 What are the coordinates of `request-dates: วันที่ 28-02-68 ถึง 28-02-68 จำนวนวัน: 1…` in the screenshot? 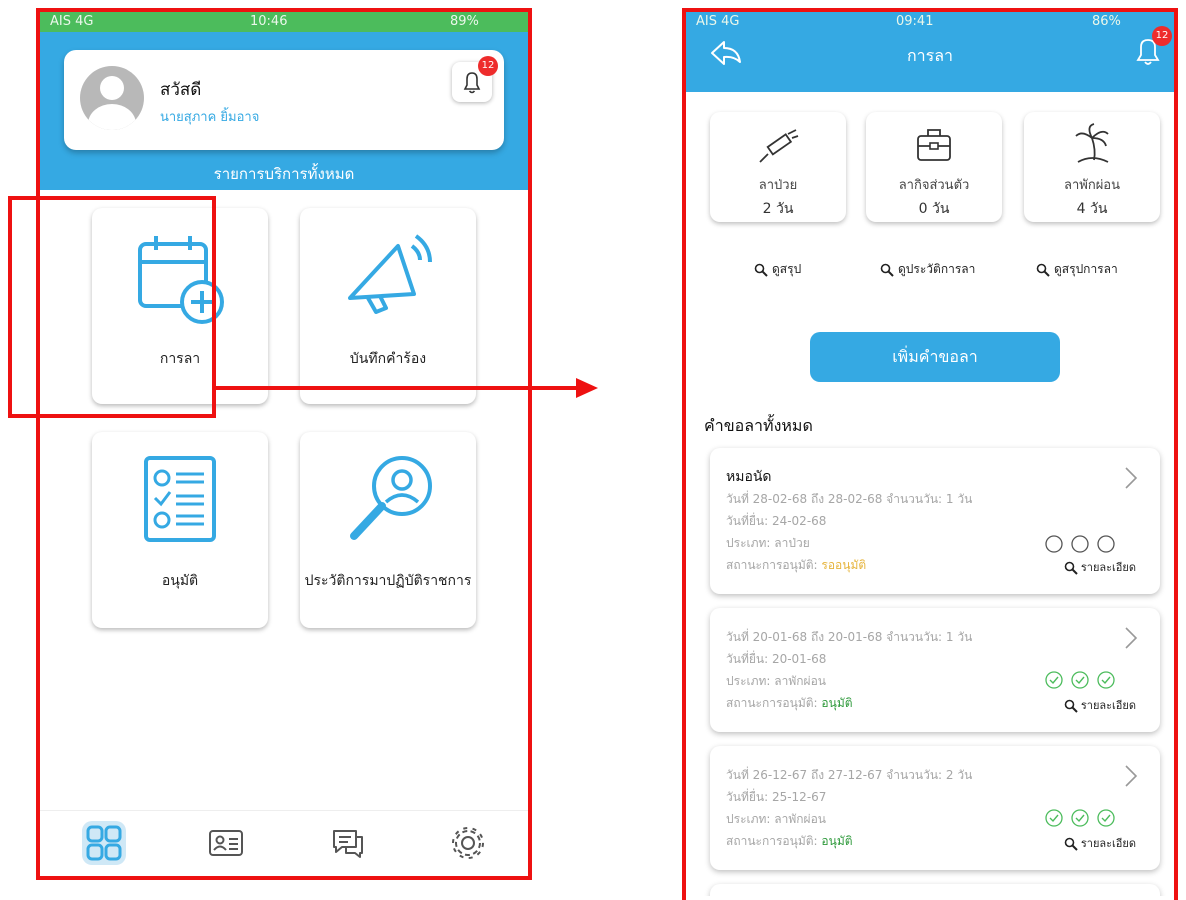 It's located at (849, 499).